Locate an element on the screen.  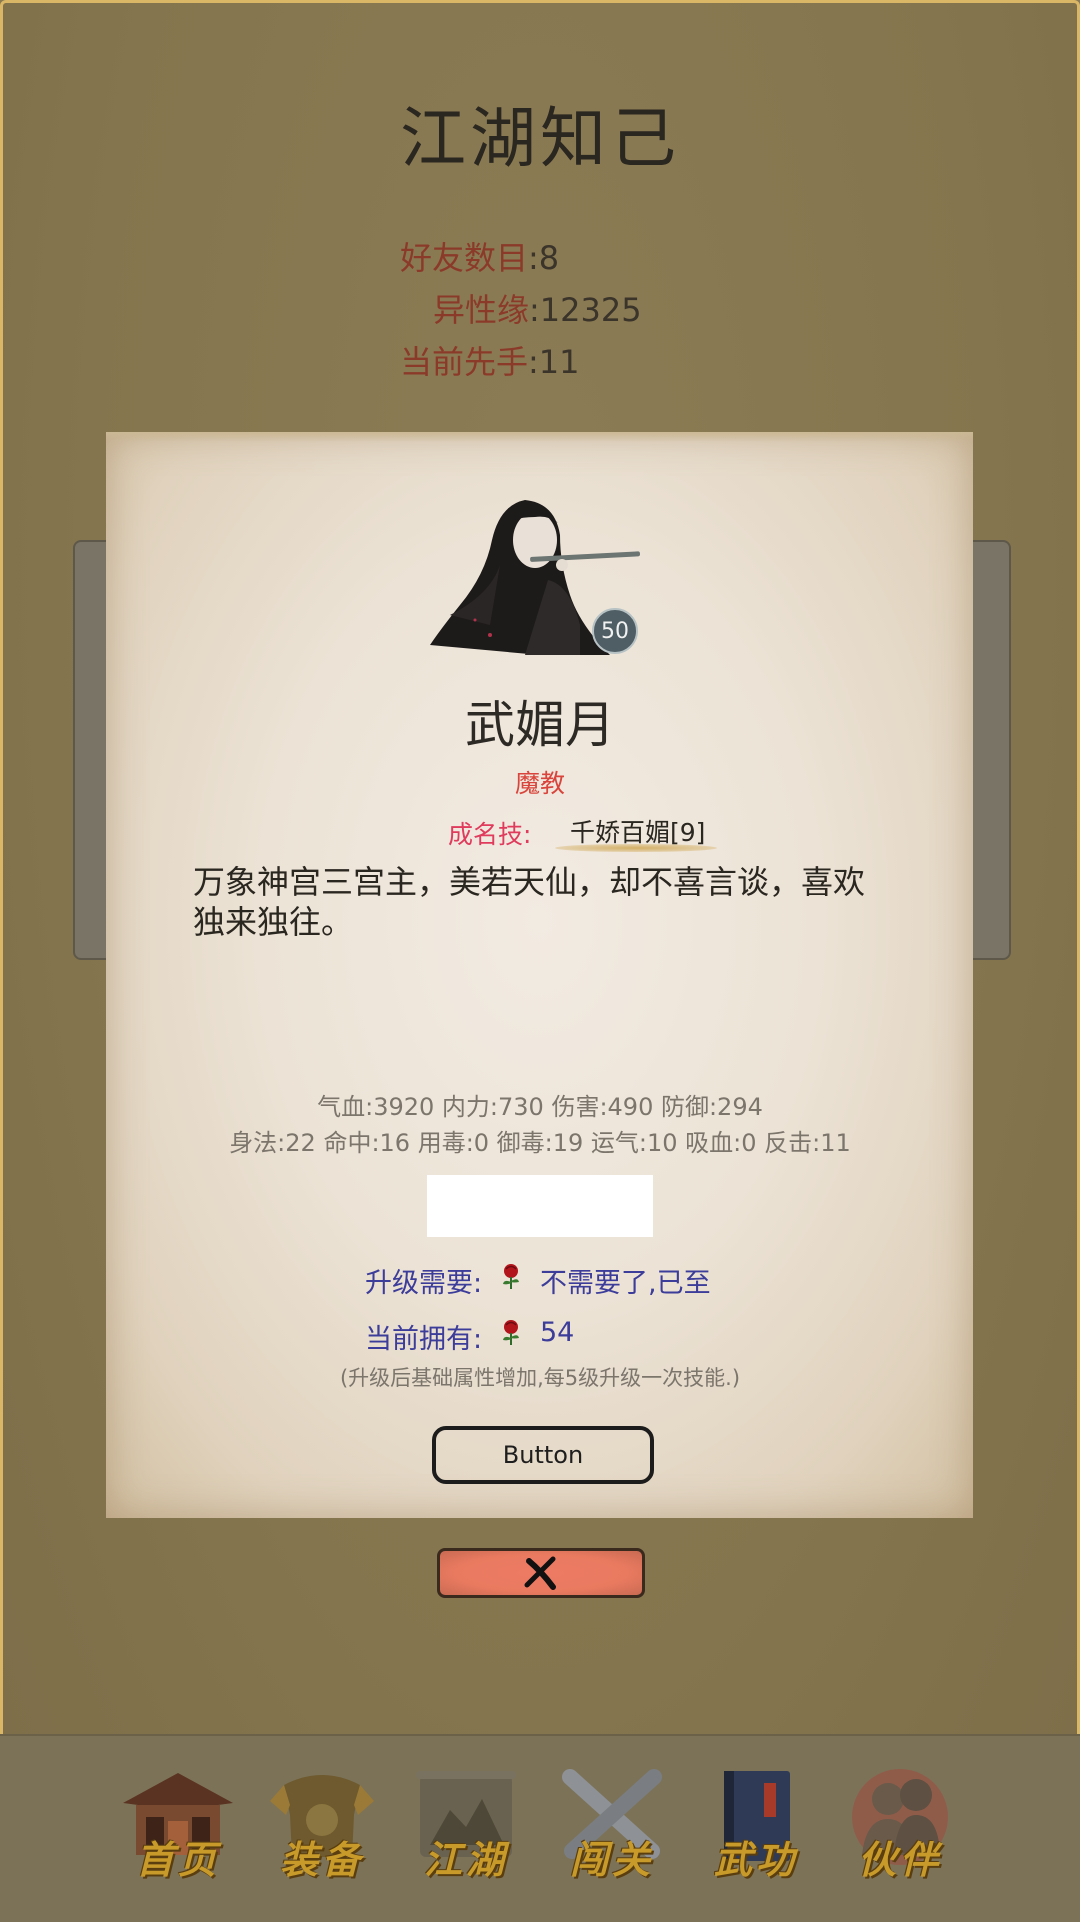
hero-level-badge: 50 is located at coordinates (615, 631).